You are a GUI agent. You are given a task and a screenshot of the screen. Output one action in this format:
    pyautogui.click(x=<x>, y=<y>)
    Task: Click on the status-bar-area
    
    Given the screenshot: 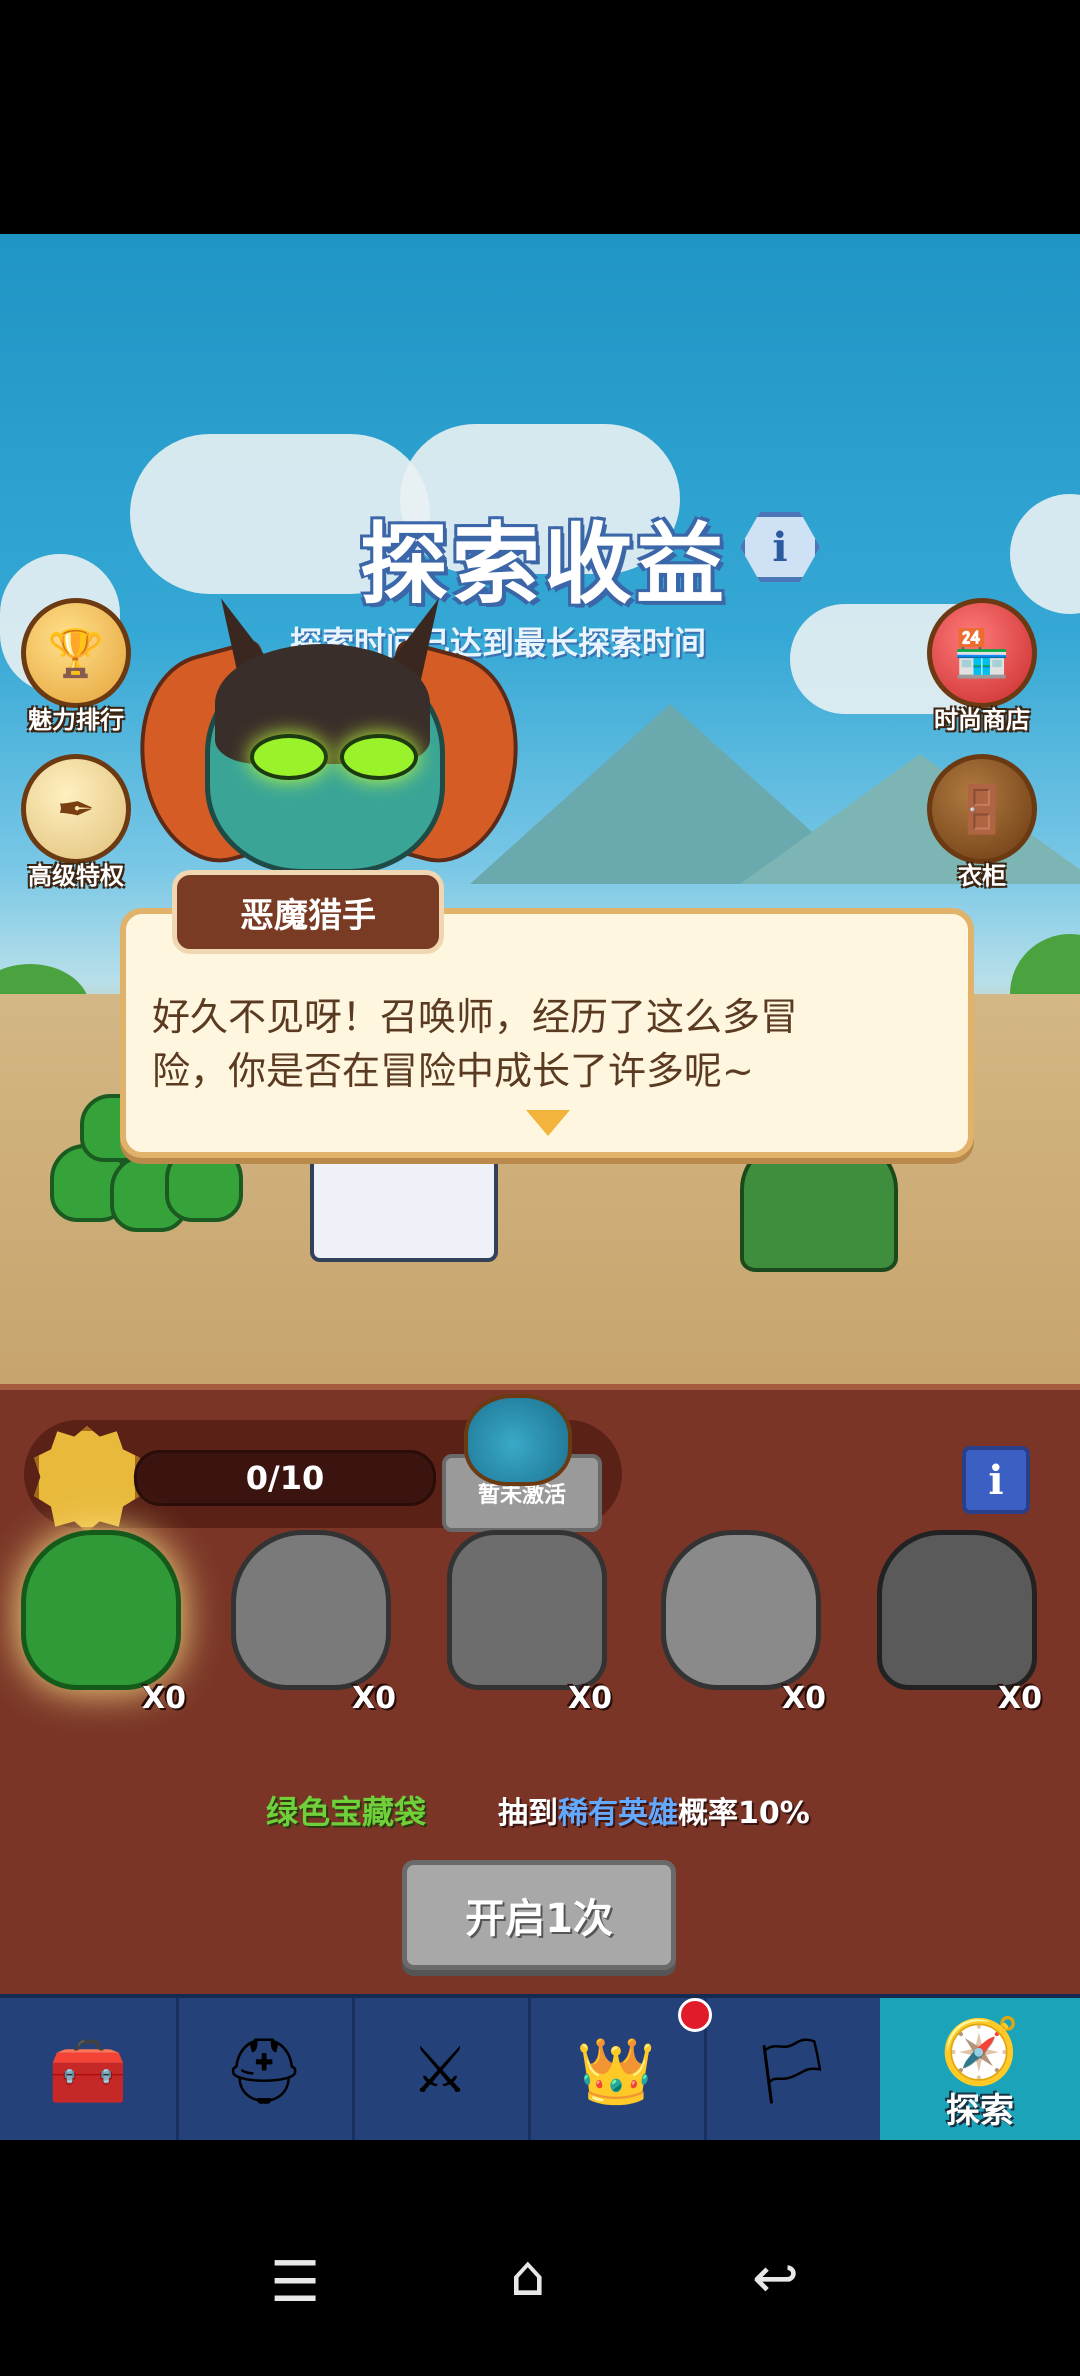 What is the action you would take?
    pyautogui.click(x=540, y=117)
    